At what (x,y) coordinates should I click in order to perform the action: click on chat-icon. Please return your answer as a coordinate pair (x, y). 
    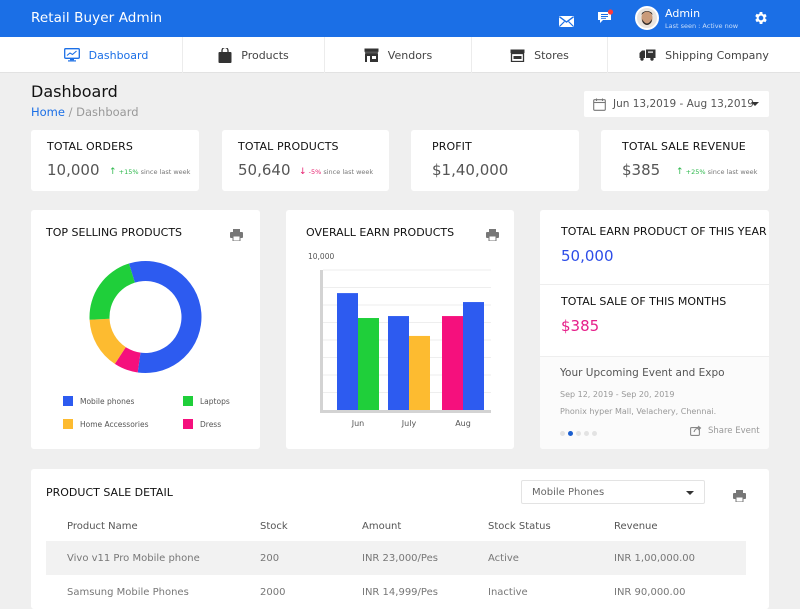
    Looking at the image, I should click on (605, 19).